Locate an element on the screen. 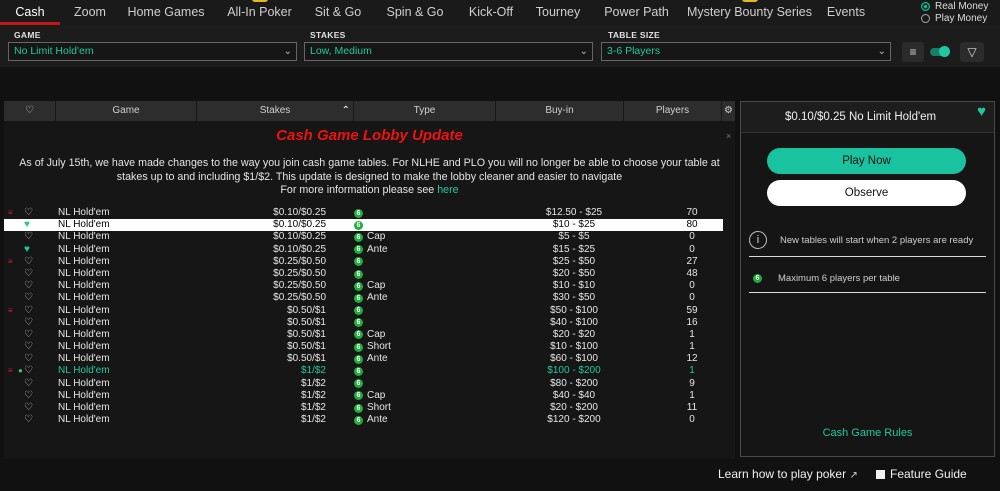 This screenshot has width=1000, height=491. tab-mystery-bounty-series: Mystery Bounty Series is located at coordinates (749, 12).